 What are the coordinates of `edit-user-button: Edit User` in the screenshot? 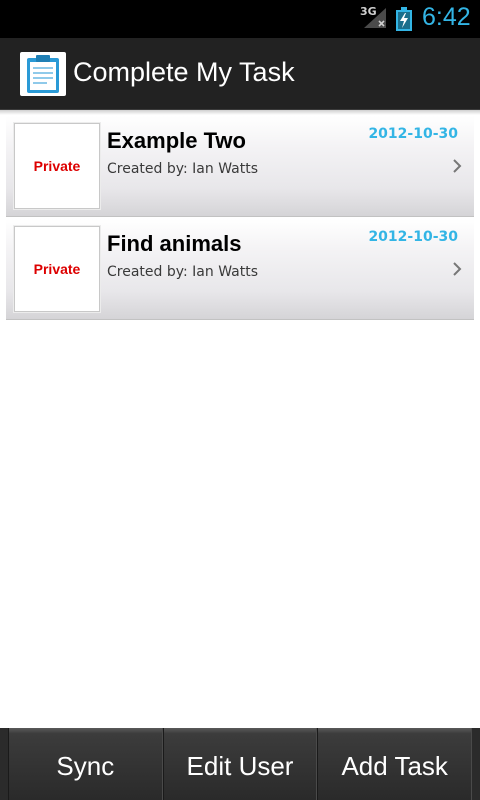 It's located at (240, 764).